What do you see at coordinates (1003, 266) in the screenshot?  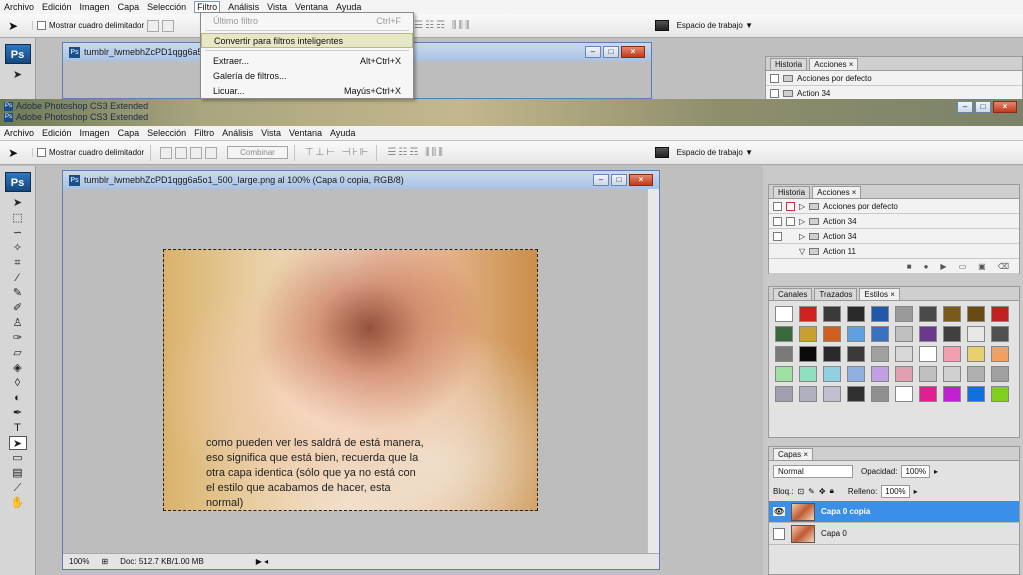 I see `trash-icon: ⌫` at bounding box center [1003, 266].